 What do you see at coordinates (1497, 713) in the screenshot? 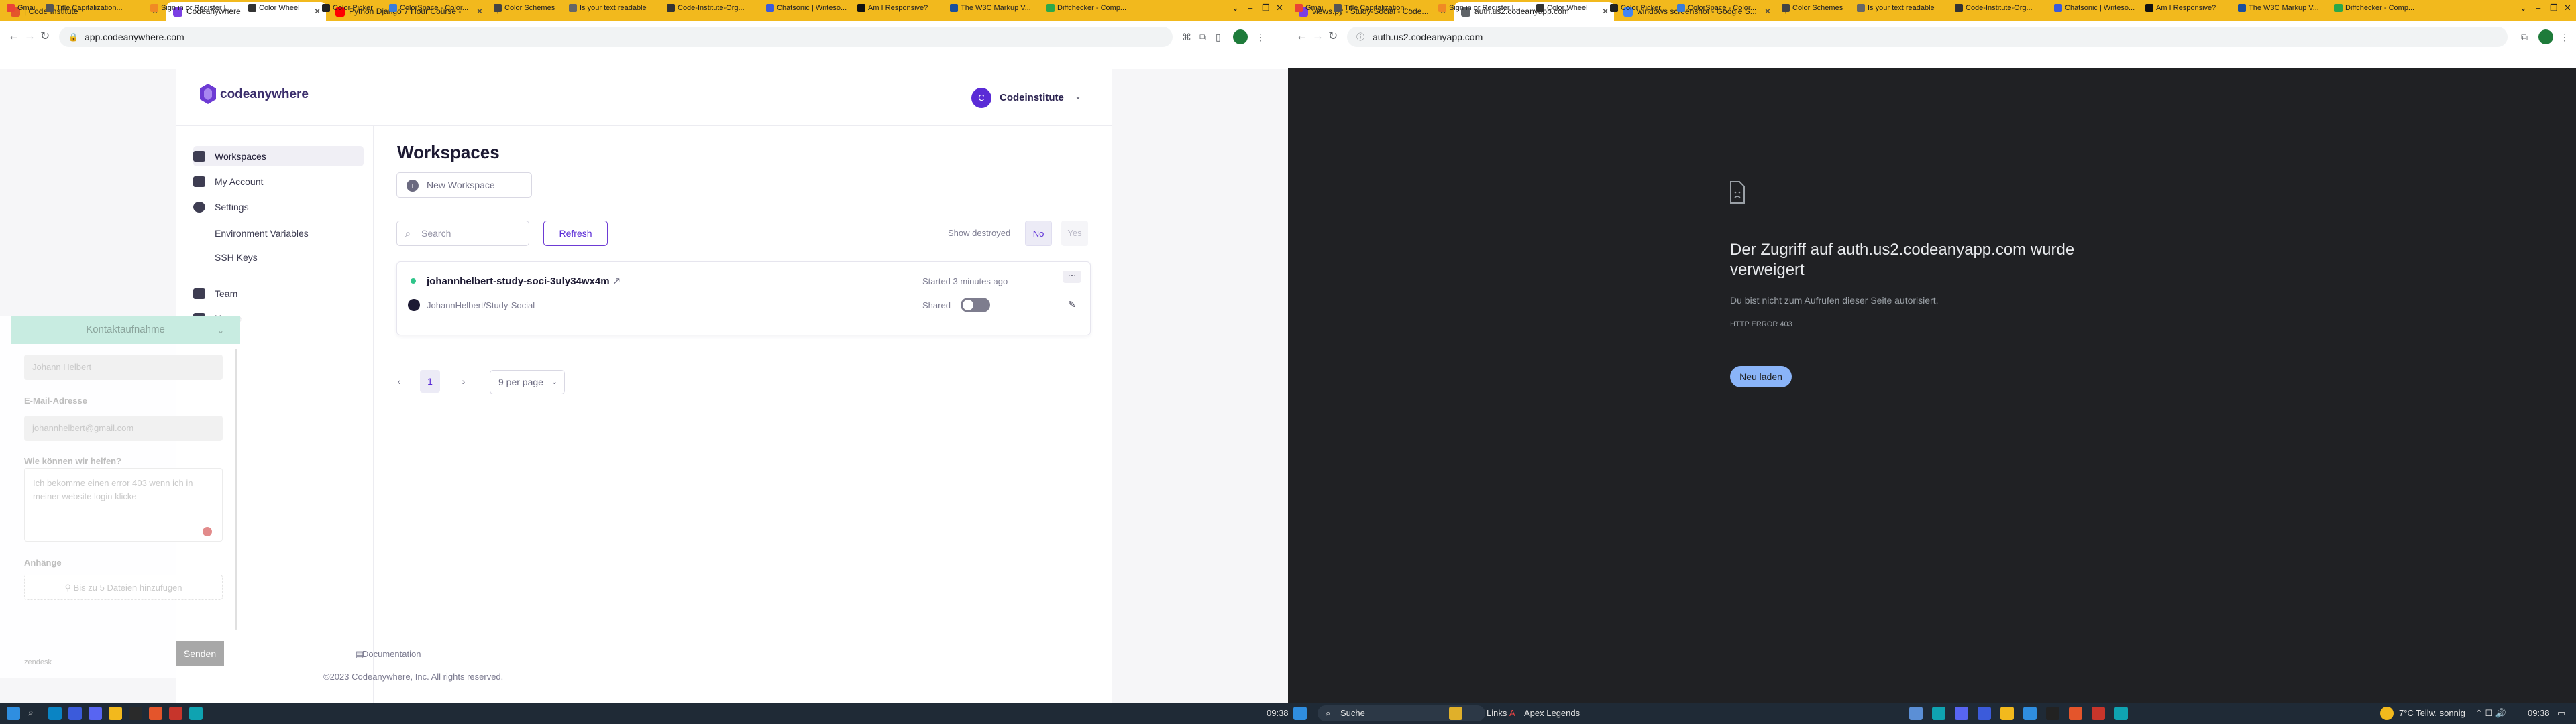
I see `links-label: Links` at bounding box center [1497, 713].